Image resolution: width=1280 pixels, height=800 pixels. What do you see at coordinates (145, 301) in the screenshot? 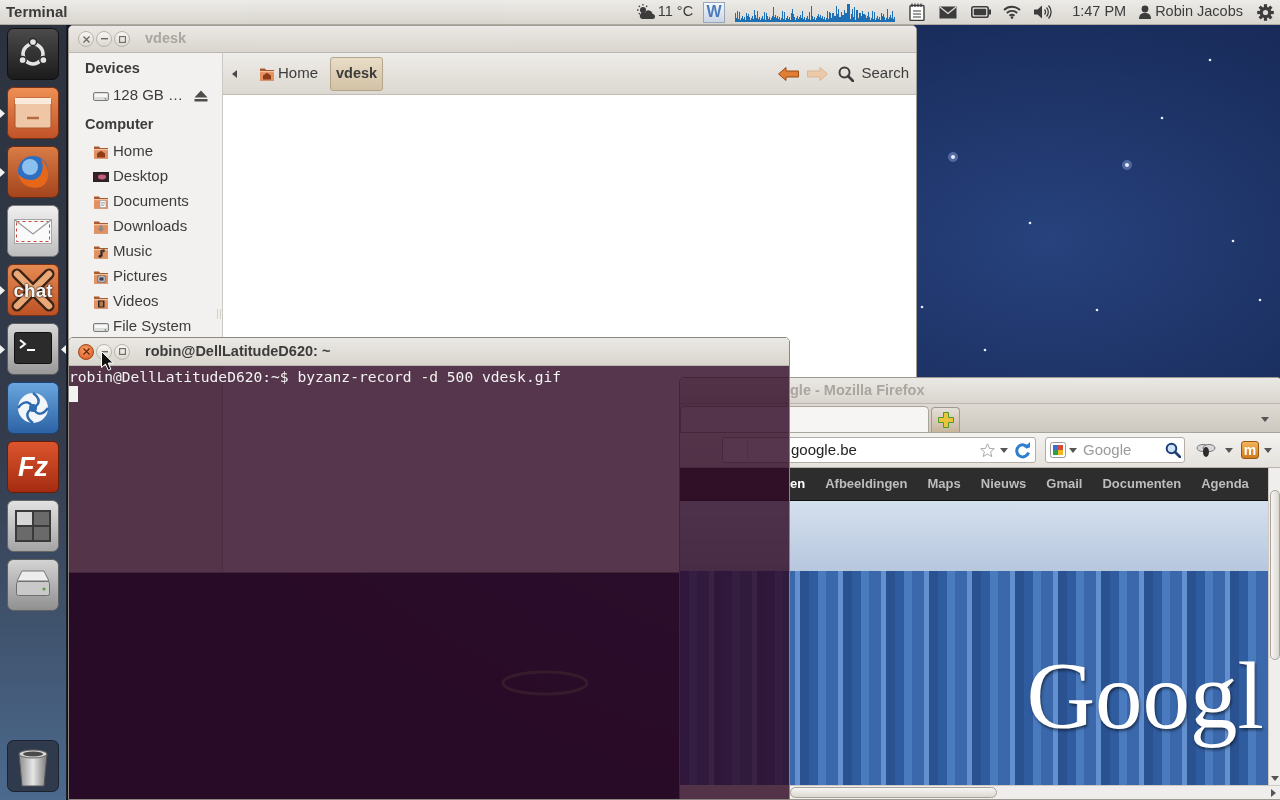
I see `sidebar-item: Videos` at bounding box center [145, 301].